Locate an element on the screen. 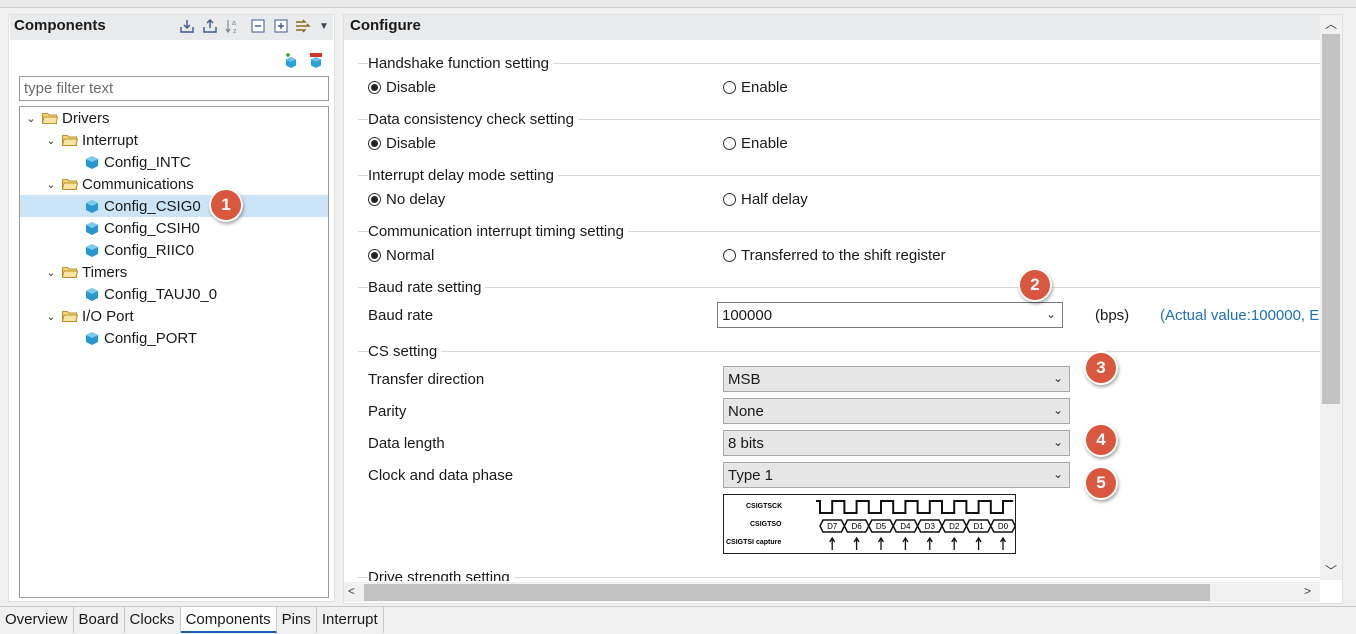  tree-label: Config_PORT is located at coordinates (151, 338).